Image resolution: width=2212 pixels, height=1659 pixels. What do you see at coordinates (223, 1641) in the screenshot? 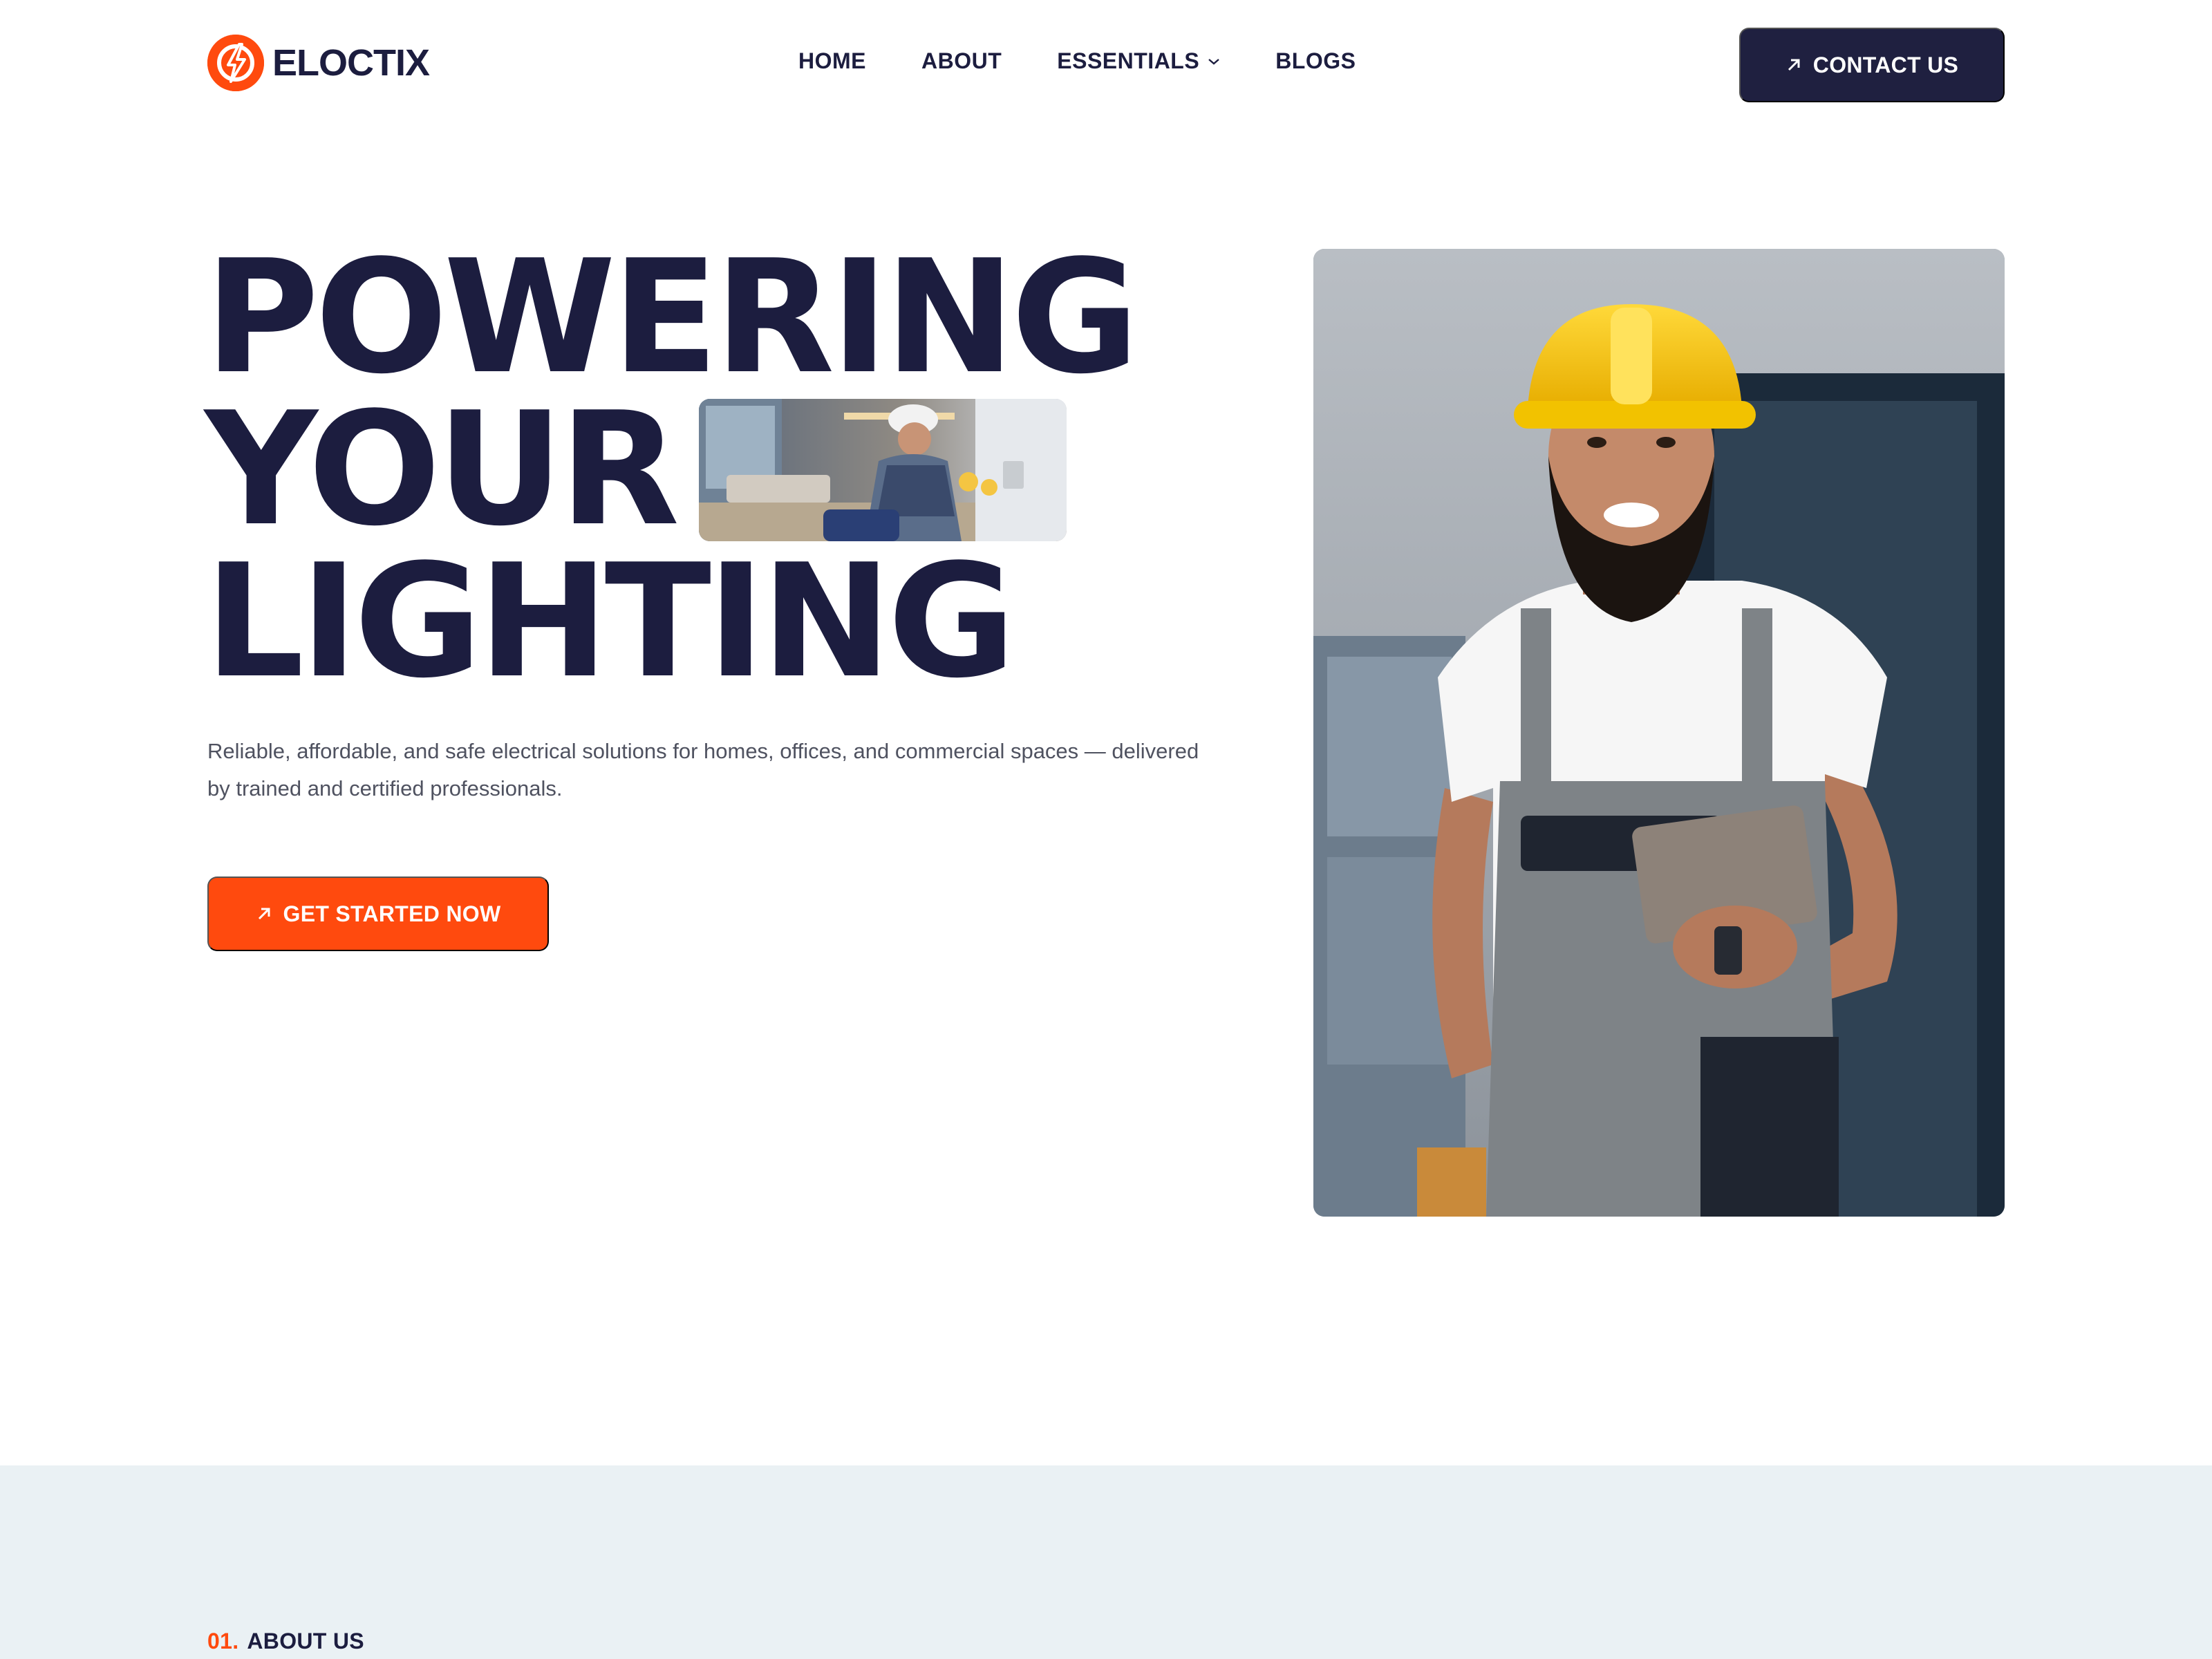
I see `about-section-number: 01.` at bounding box center [223, 1641].